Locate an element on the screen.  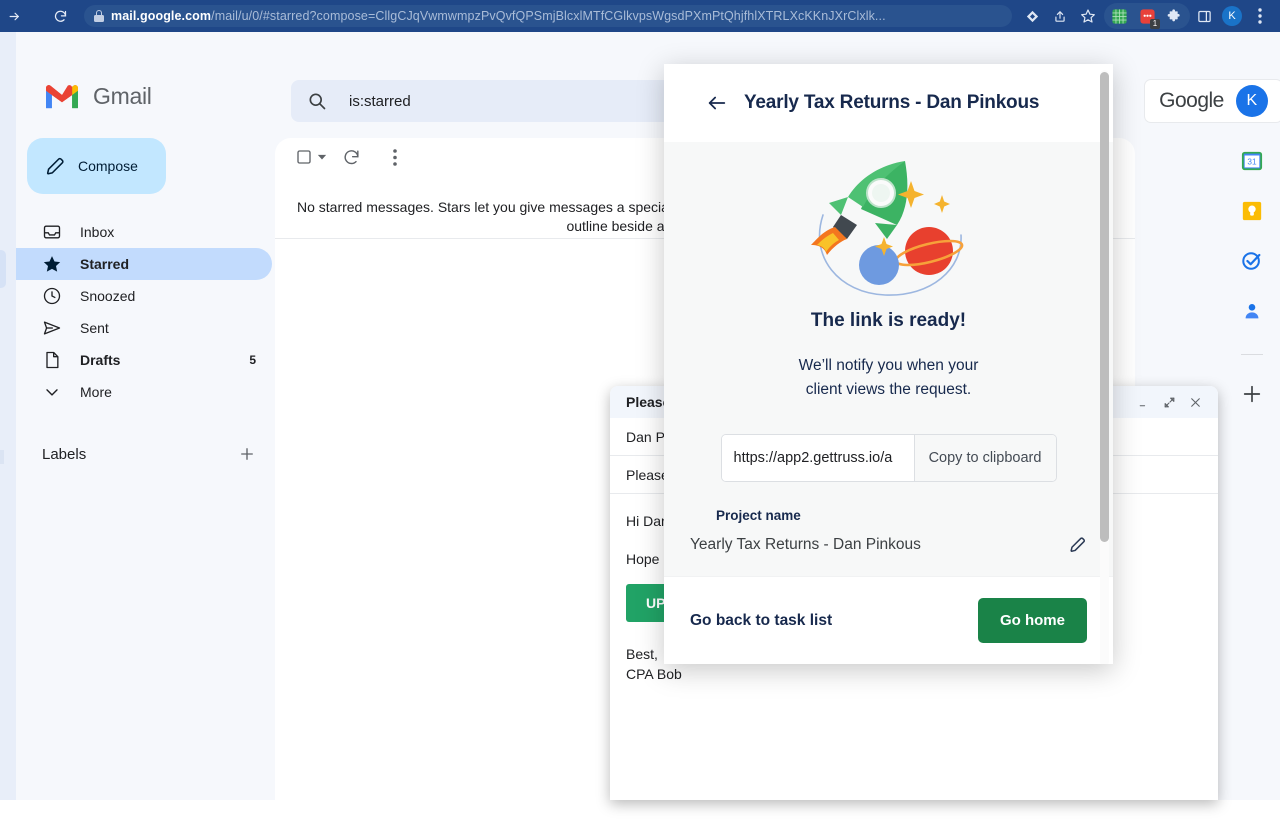
notes-extension-icon: 1 is located at coordinates (1147, 16).